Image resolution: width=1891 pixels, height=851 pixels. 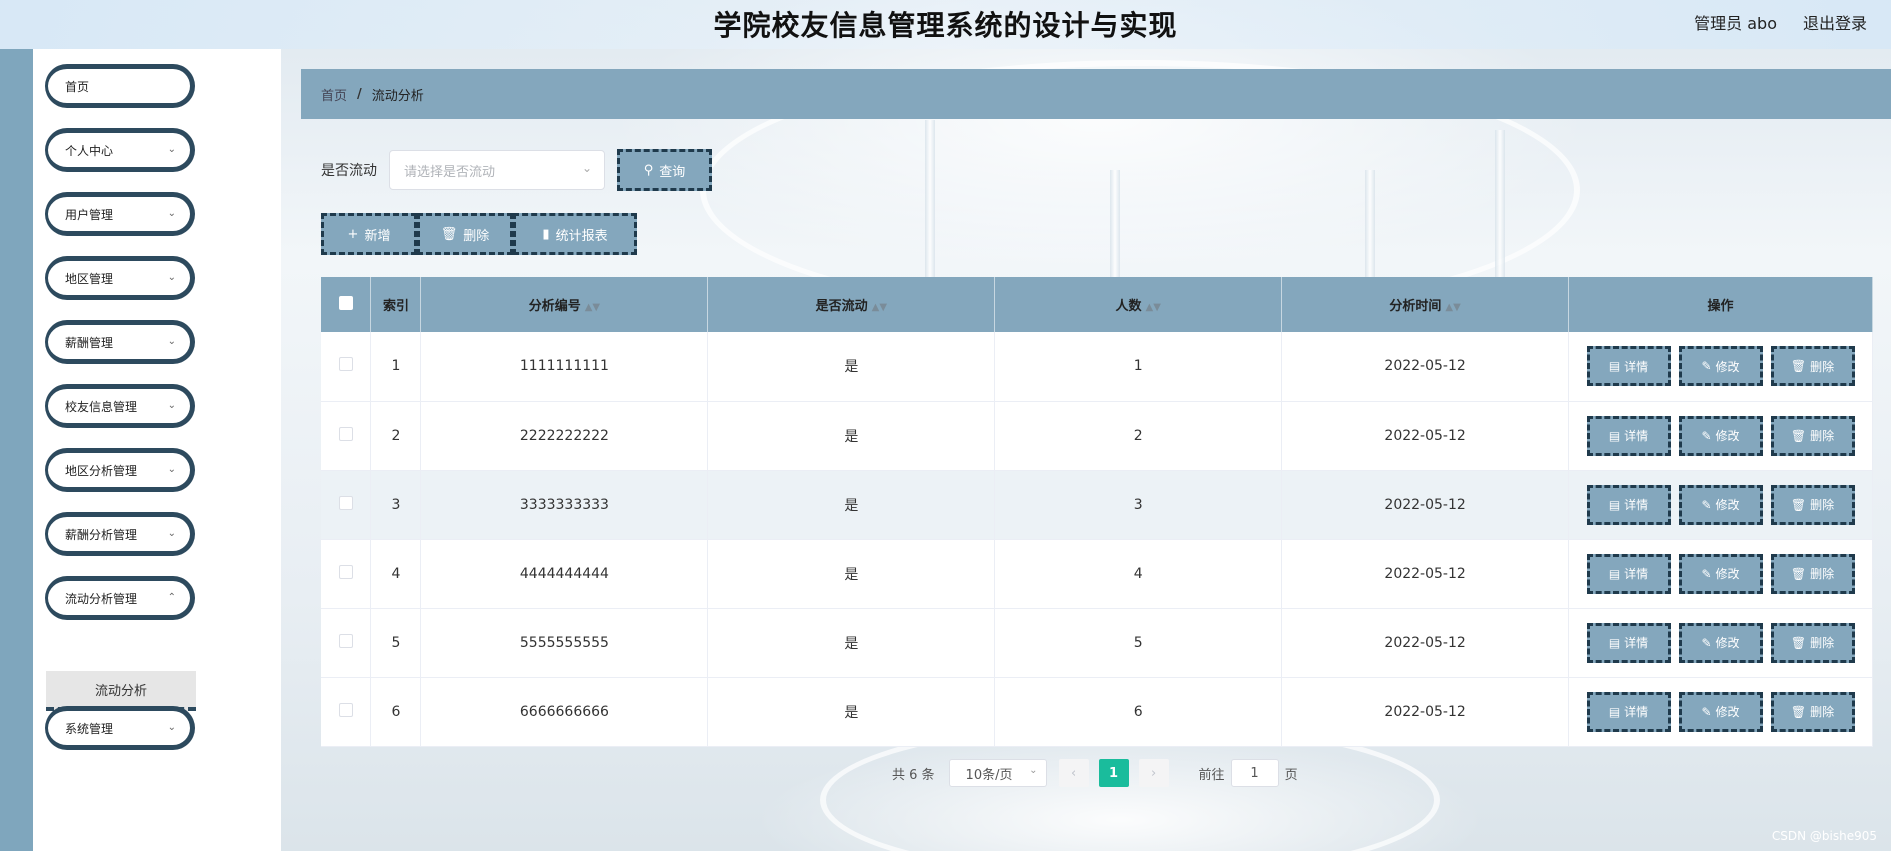 What do you see at coordinates (997, 773) in the screenshot?
I see `page-size-select: 10条/页 ⌄` at bounding box center [997, 773].